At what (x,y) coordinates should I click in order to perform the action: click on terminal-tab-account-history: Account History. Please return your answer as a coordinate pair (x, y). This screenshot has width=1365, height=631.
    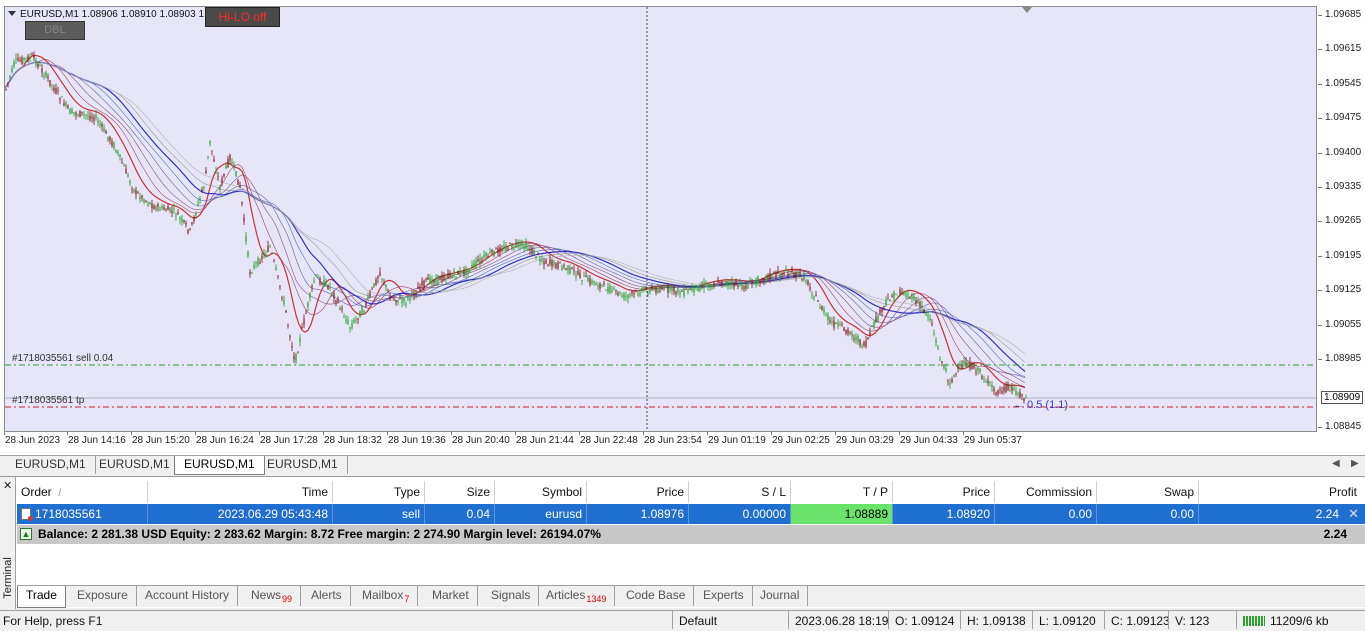
    Looking at the image, I should click on (188, 596).